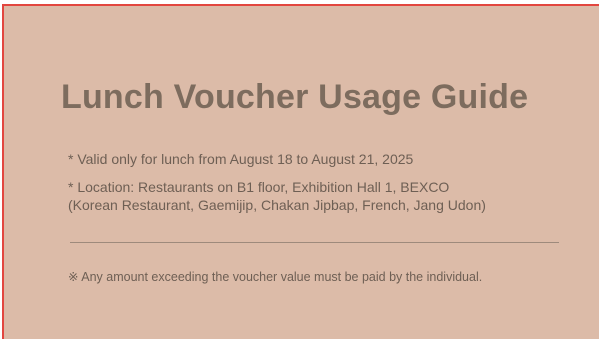 This screenshot has width=599, height=339. I want to click on section-divider, so click(314, 242).